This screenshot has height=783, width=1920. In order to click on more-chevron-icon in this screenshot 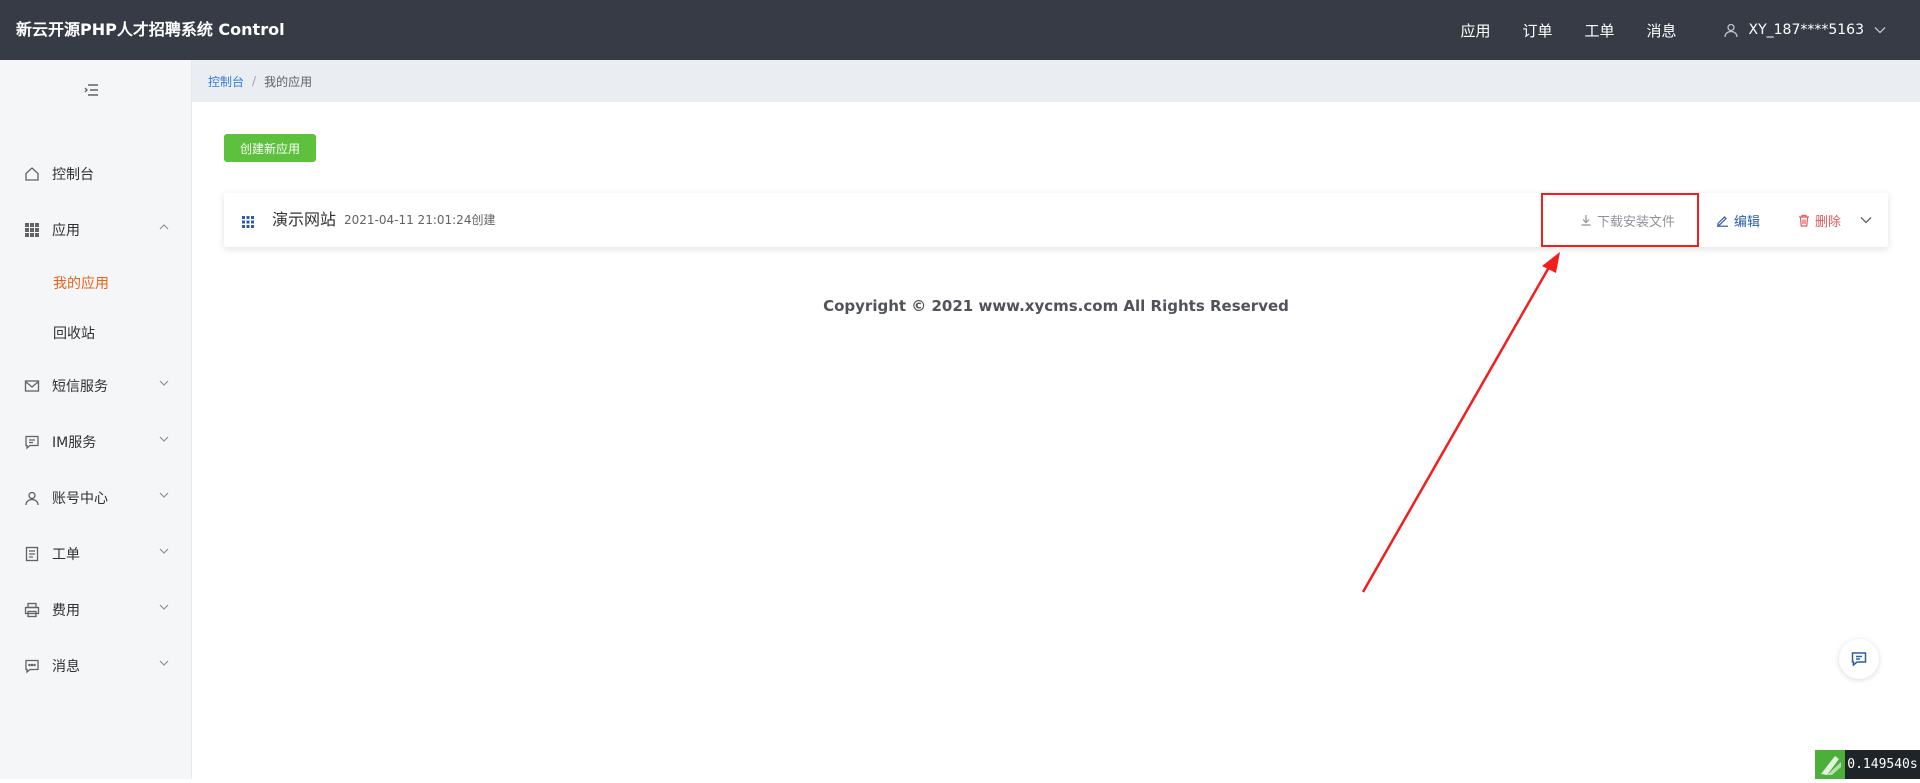, I will do `click(1868, 220)`.